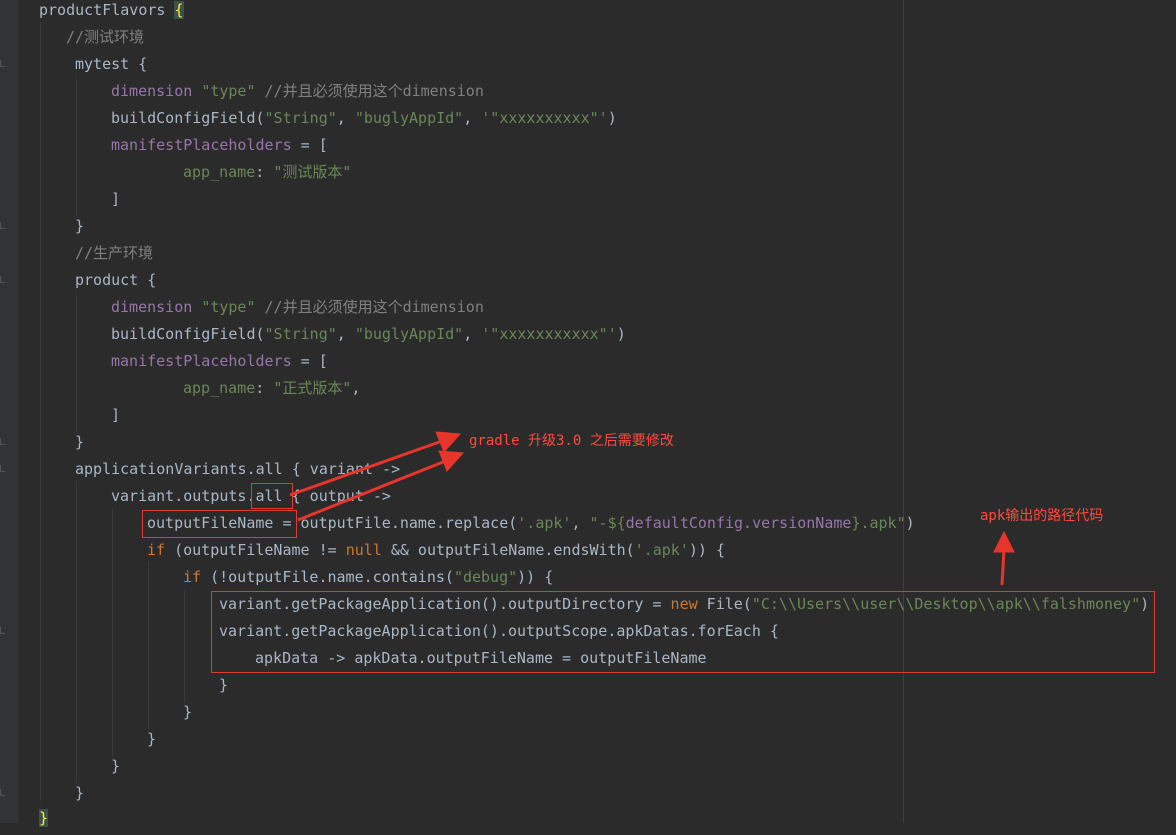  Describe the element at coordinates (267, 172) in the screenshot. I see `code-line: app_name: "测试版本"` at that location.